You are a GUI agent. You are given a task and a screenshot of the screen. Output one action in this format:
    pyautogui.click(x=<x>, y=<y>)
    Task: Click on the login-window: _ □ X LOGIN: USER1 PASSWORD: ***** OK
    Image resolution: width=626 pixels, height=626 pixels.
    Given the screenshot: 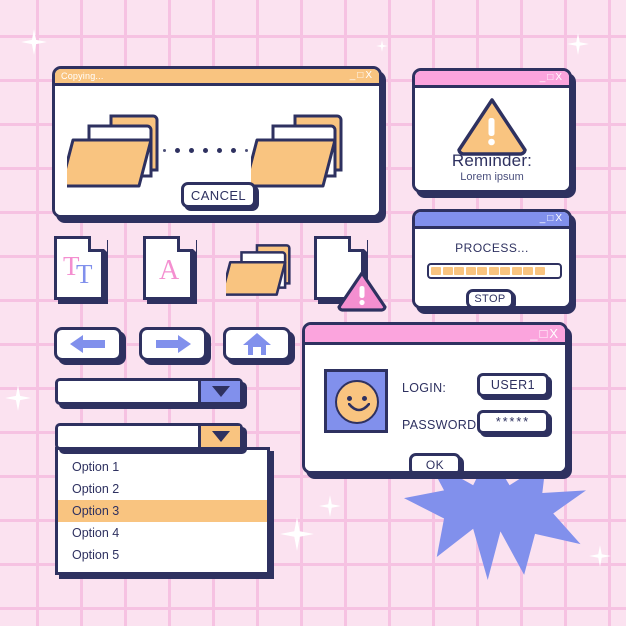 What is the action you would take?
    pyautogui.click(x=435, y=398)
    